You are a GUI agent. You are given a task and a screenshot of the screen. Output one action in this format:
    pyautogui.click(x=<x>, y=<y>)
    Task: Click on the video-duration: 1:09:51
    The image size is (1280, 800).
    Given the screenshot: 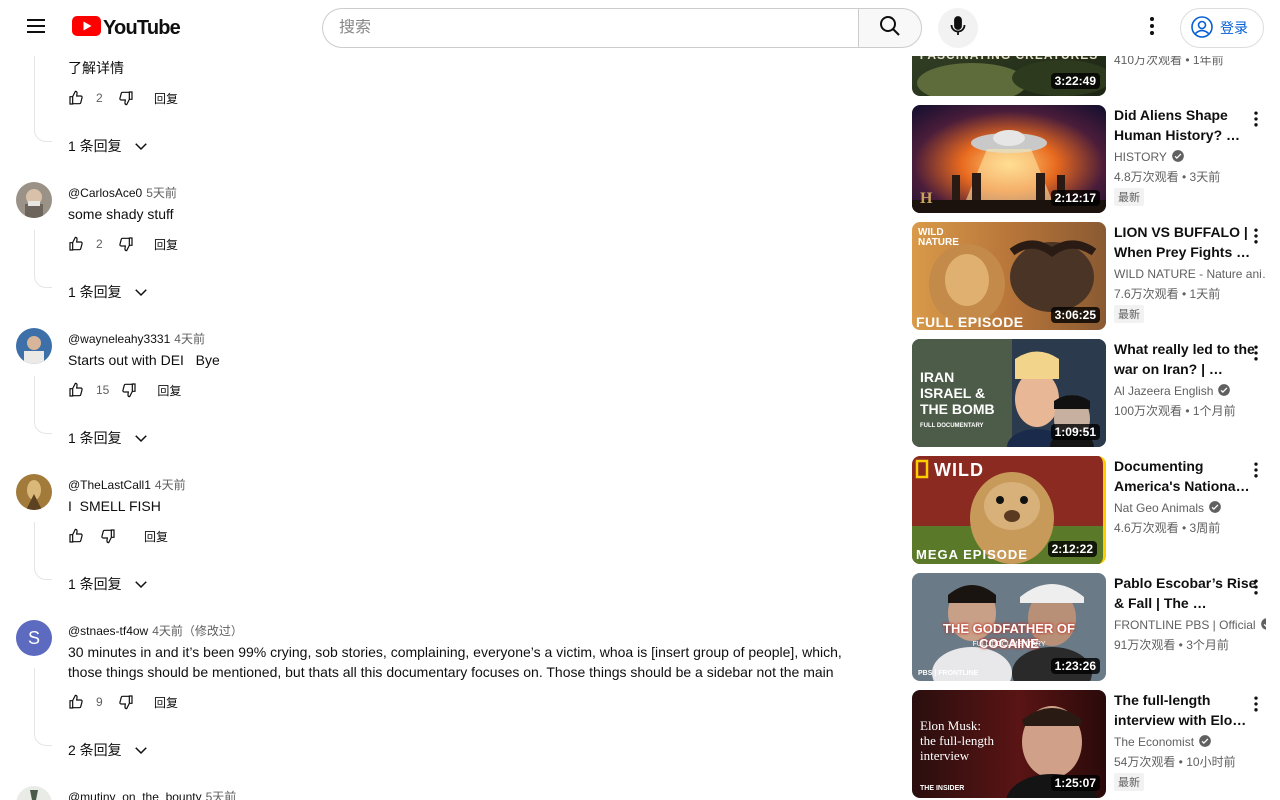 What is the action you would take?
    pyautogui.click(x=1075, y=432)
    